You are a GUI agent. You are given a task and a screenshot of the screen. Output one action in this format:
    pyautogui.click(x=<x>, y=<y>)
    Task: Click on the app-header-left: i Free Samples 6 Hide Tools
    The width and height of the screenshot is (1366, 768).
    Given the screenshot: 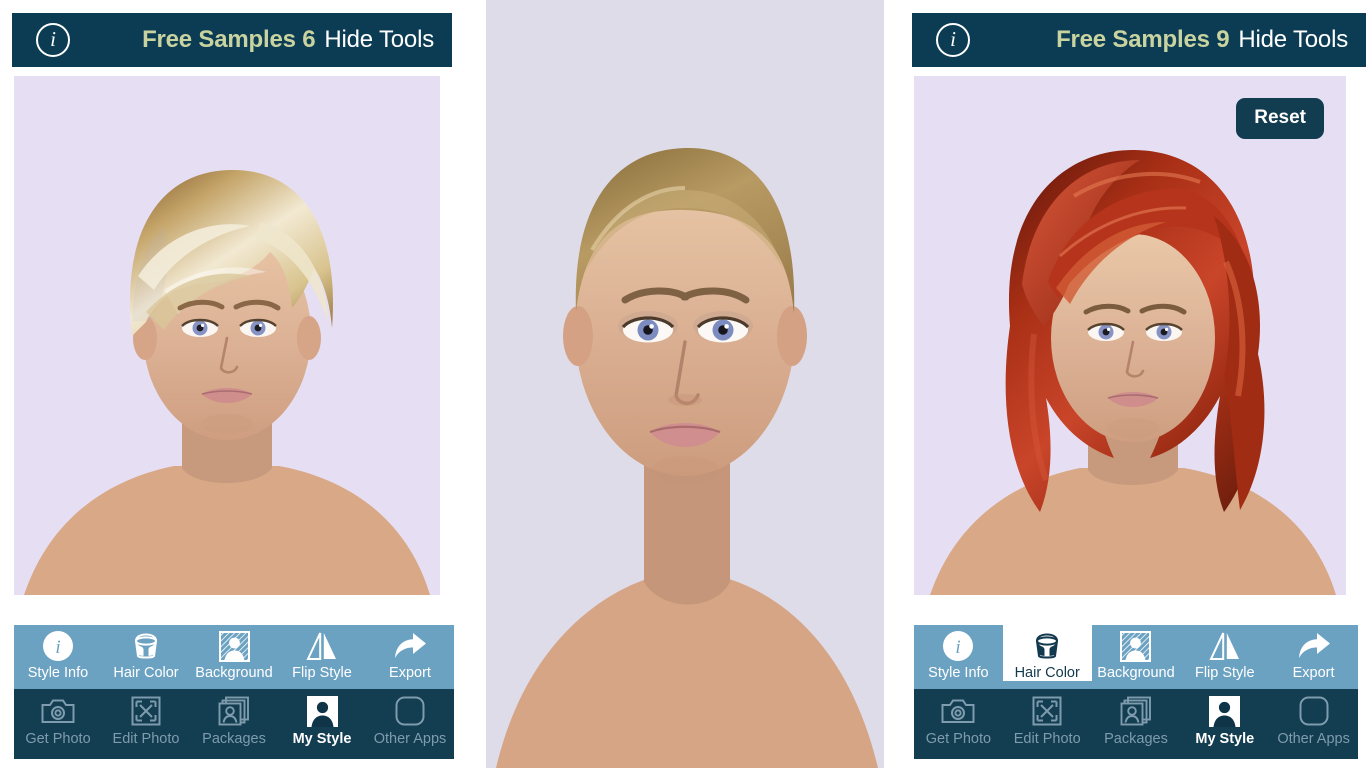 What is the action you would take?
    pyautogui.click(x=232, y=40)
    